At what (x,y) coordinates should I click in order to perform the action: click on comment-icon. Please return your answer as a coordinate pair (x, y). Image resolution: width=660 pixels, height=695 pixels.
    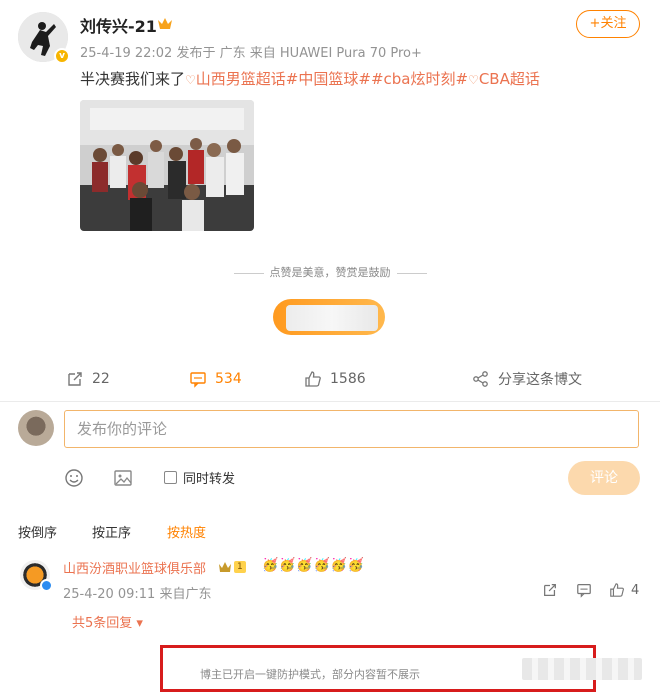
    Looking at the image, I should click on (198, 379).